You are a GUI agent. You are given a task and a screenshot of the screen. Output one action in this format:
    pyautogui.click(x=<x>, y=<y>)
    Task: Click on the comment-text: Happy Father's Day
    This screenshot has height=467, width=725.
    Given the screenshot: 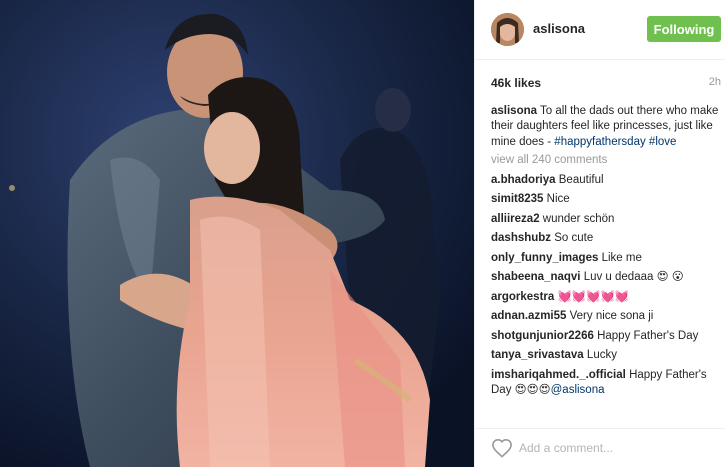 What is the action you would take?
    pyautogui.click(x=648, y=335)
    